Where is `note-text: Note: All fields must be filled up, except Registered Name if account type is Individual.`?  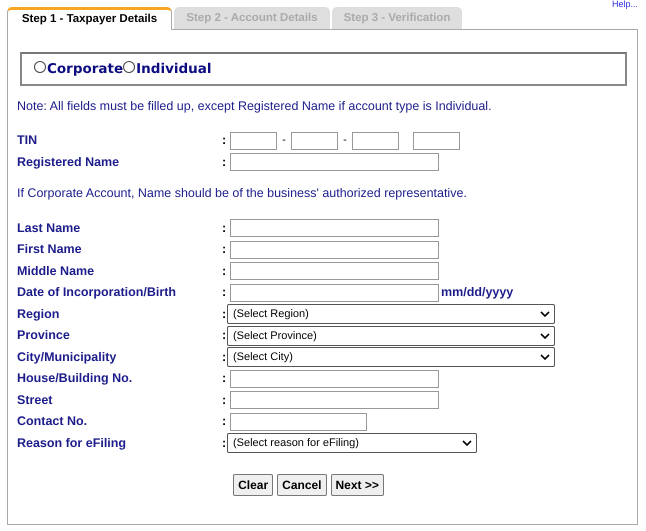
note-text: Note: All fields must be filled up, except Registered Name if account type is Individual. is located at coordinates (255, 106).